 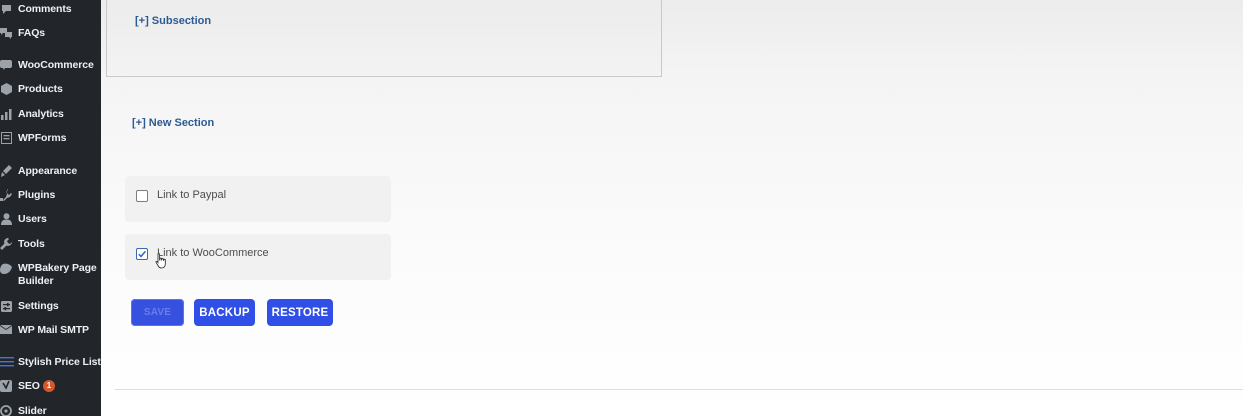 I want to click on sidebar-item-label: Users, so click(x=32, y=219).